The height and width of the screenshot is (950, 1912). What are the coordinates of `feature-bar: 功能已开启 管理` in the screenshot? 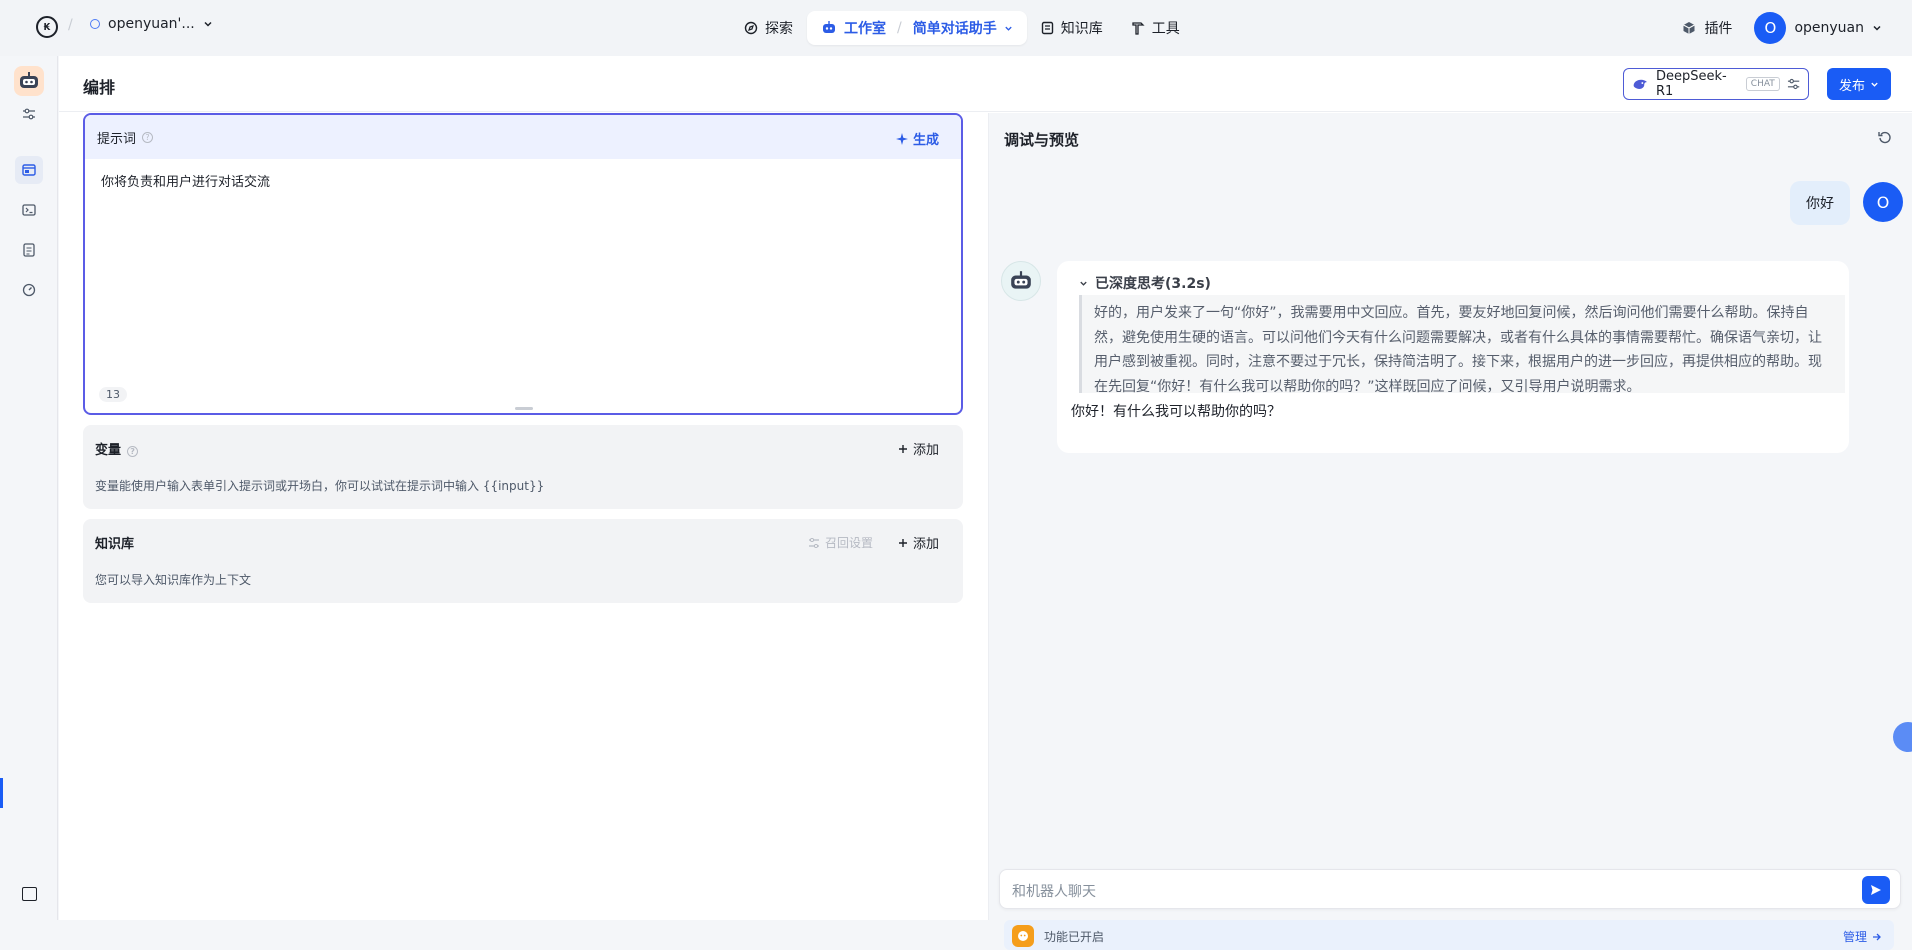 It's located at (1449, 935).